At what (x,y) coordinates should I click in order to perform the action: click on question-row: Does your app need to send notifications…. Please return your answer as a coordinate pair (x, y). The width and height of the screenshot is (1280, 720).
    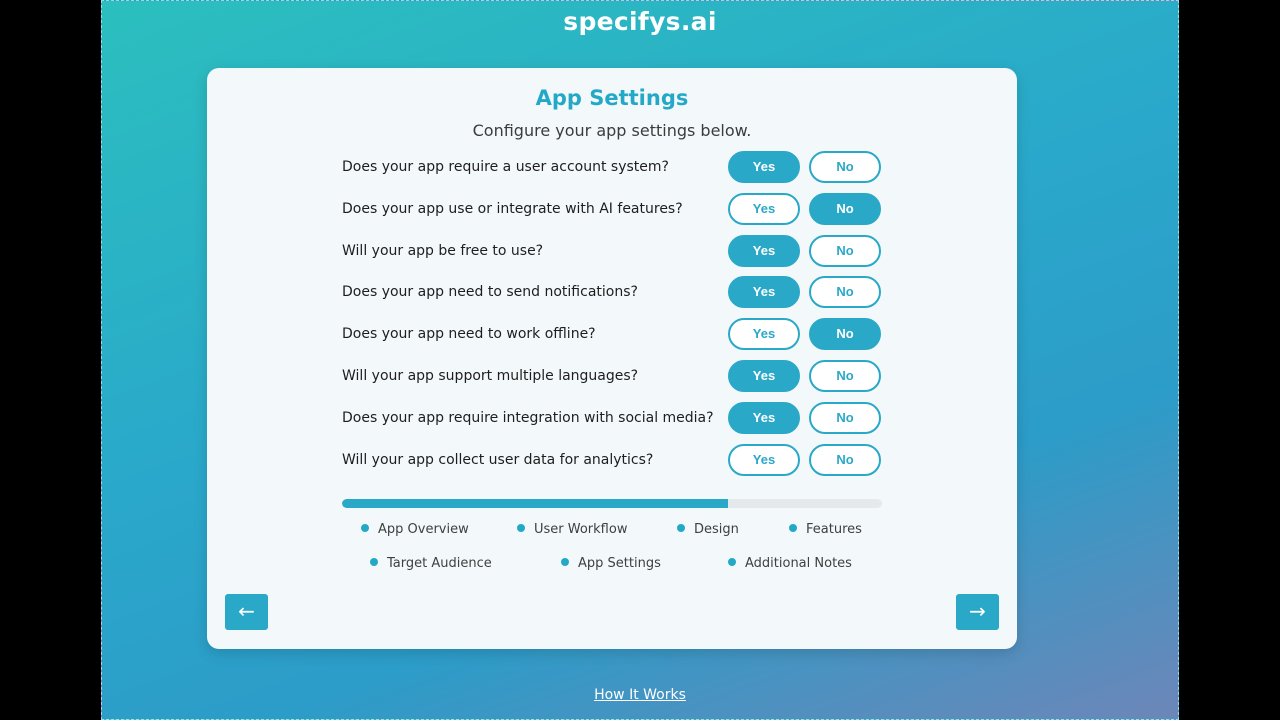
    Looking at the image, I should click on (612, 293).